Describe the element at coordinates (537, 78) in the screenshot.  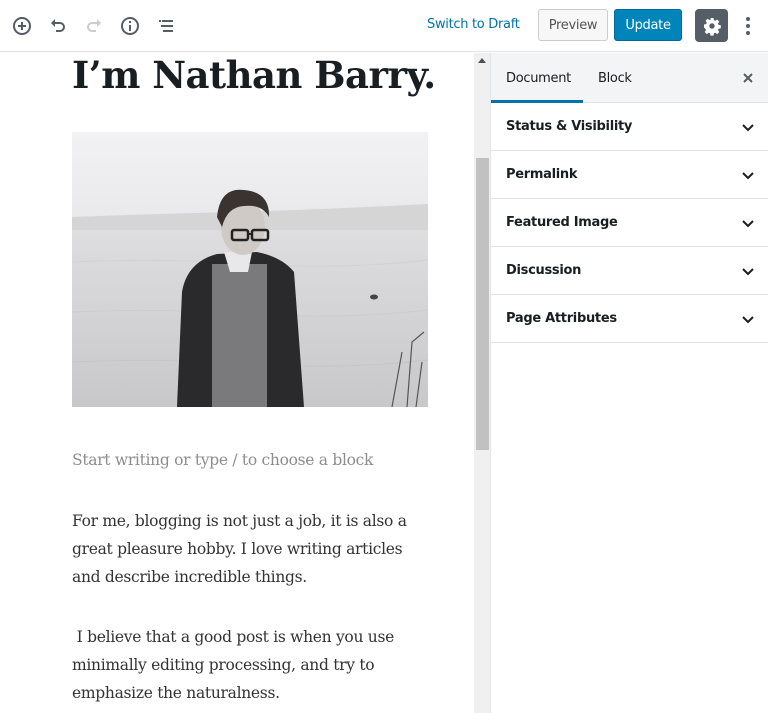
I see `tab-document: Document` at that location.